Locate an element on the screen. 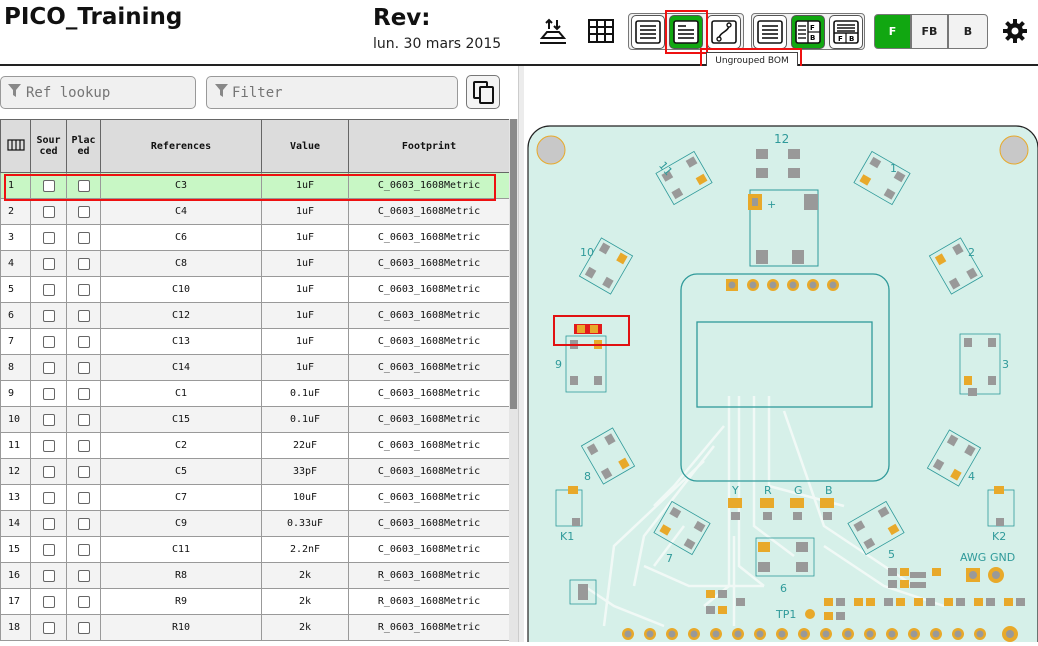 This screenshot has width=1038, height=646. bom-only-button is located at coordinates (770, 32).